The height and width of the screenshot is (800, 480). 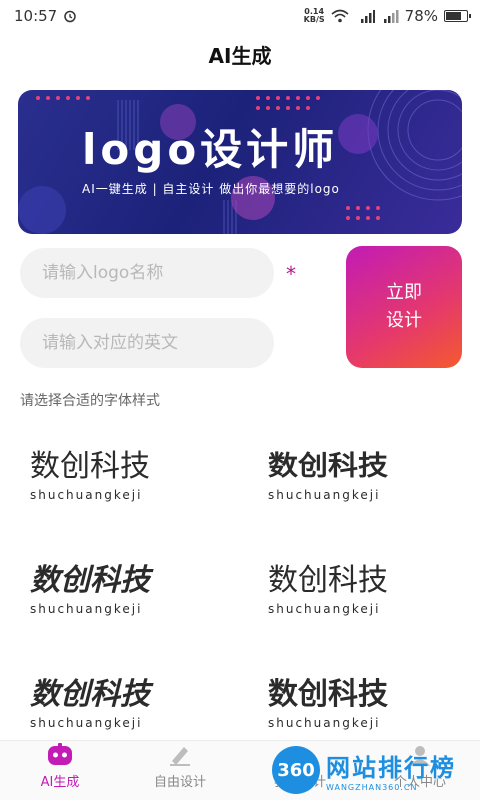 What do you see at coordinates (340, 16) in the screenshot?
I see `wifi-icon` at bounding box center [340, 16].